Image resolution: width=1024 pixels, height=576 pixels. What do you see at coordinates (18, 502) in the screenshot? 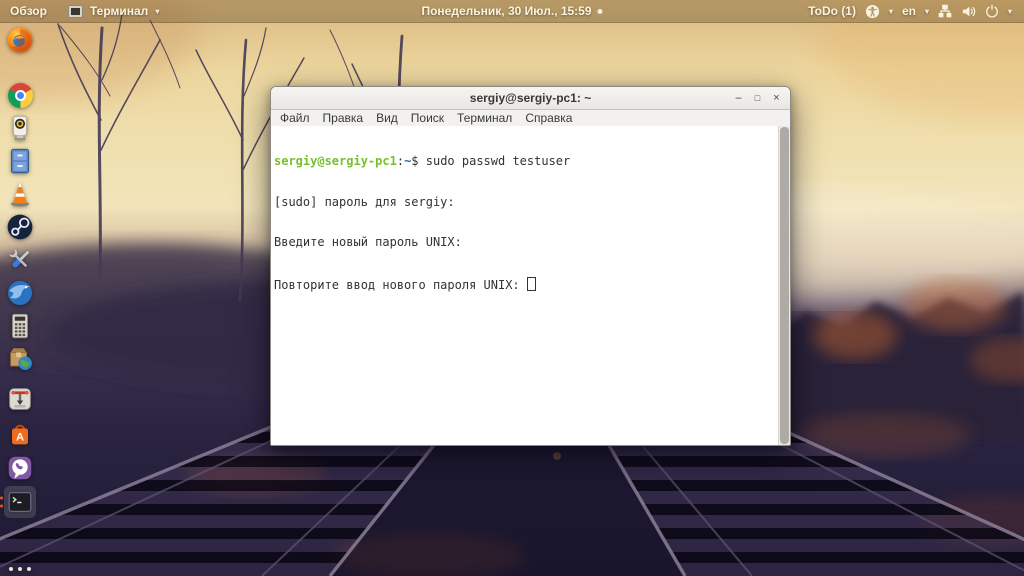
I see `launcher-terminal-icon` at bounding box center [18, 502].